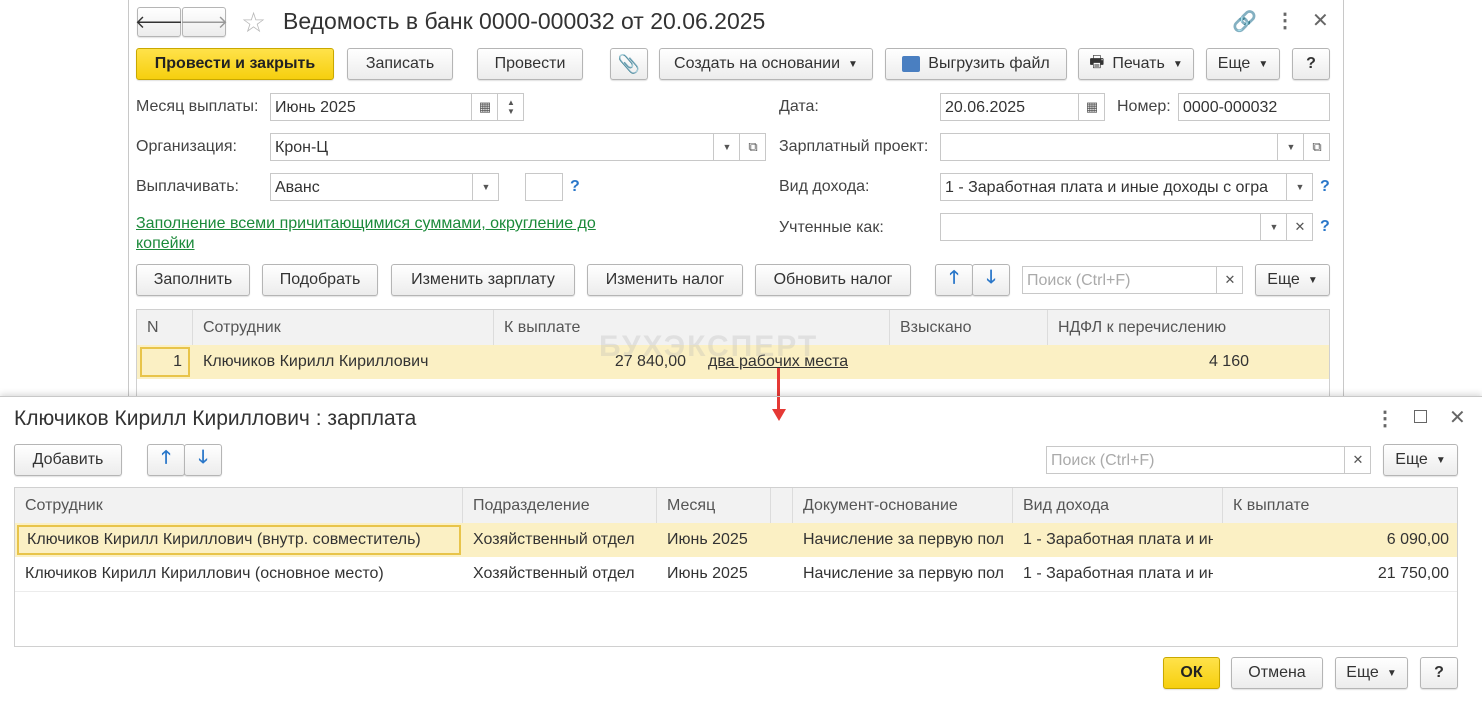 This screenshot has height=703, width=1482. I want to click on pay-label: Выплачивать:, so click(187, 186).